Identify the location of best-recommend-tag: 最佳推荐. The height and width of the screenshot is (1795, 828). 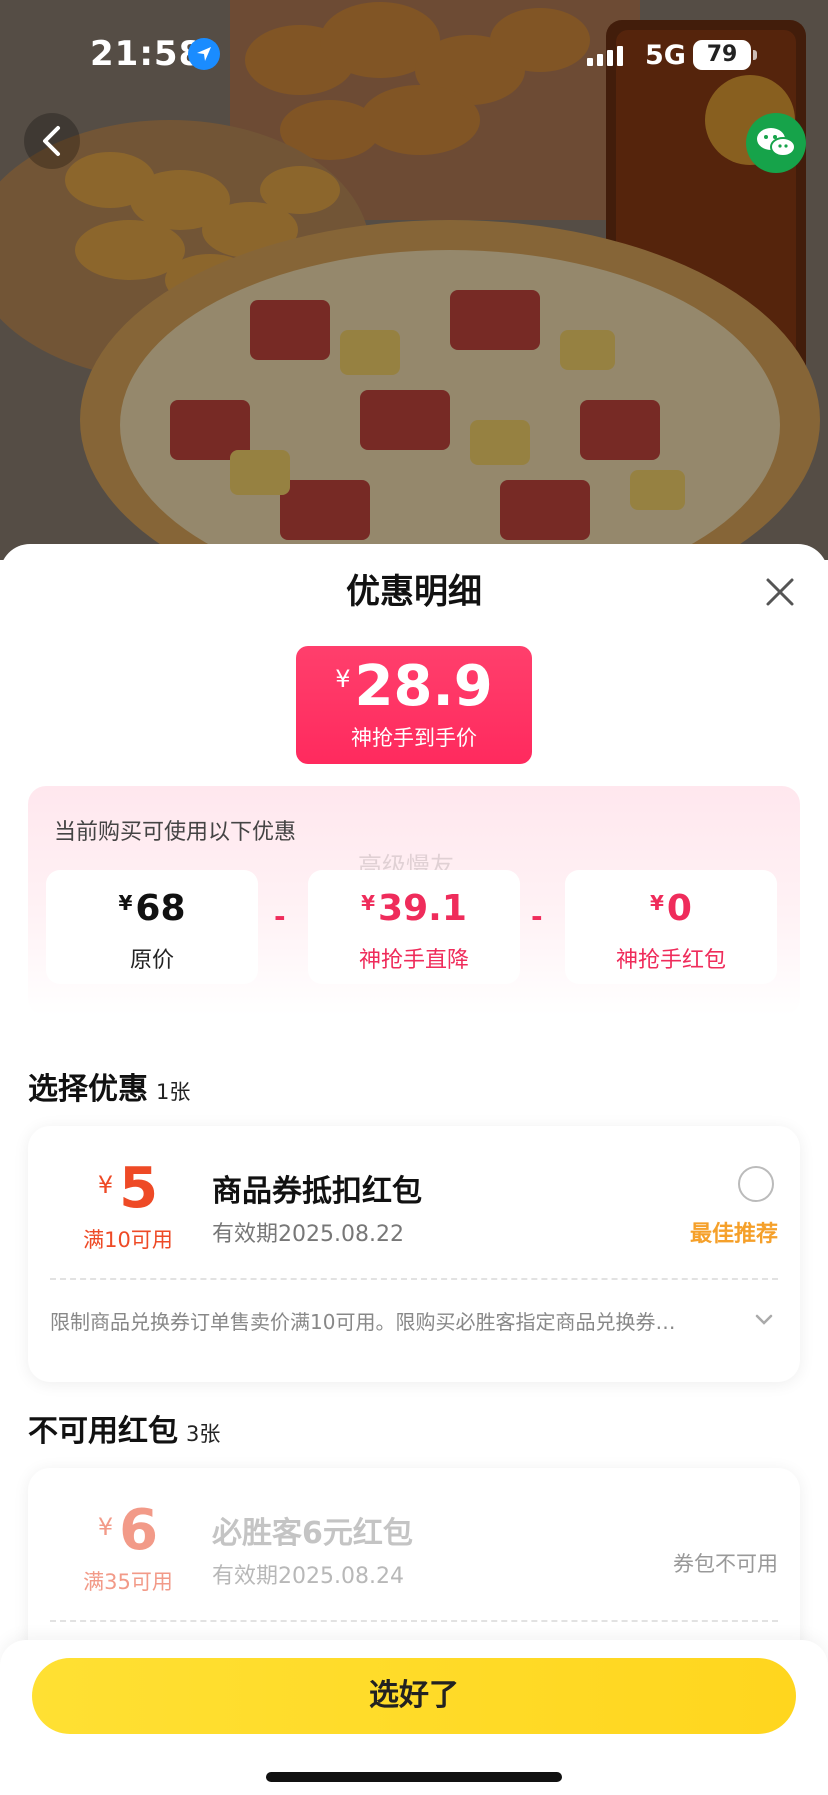
(733, 1234).